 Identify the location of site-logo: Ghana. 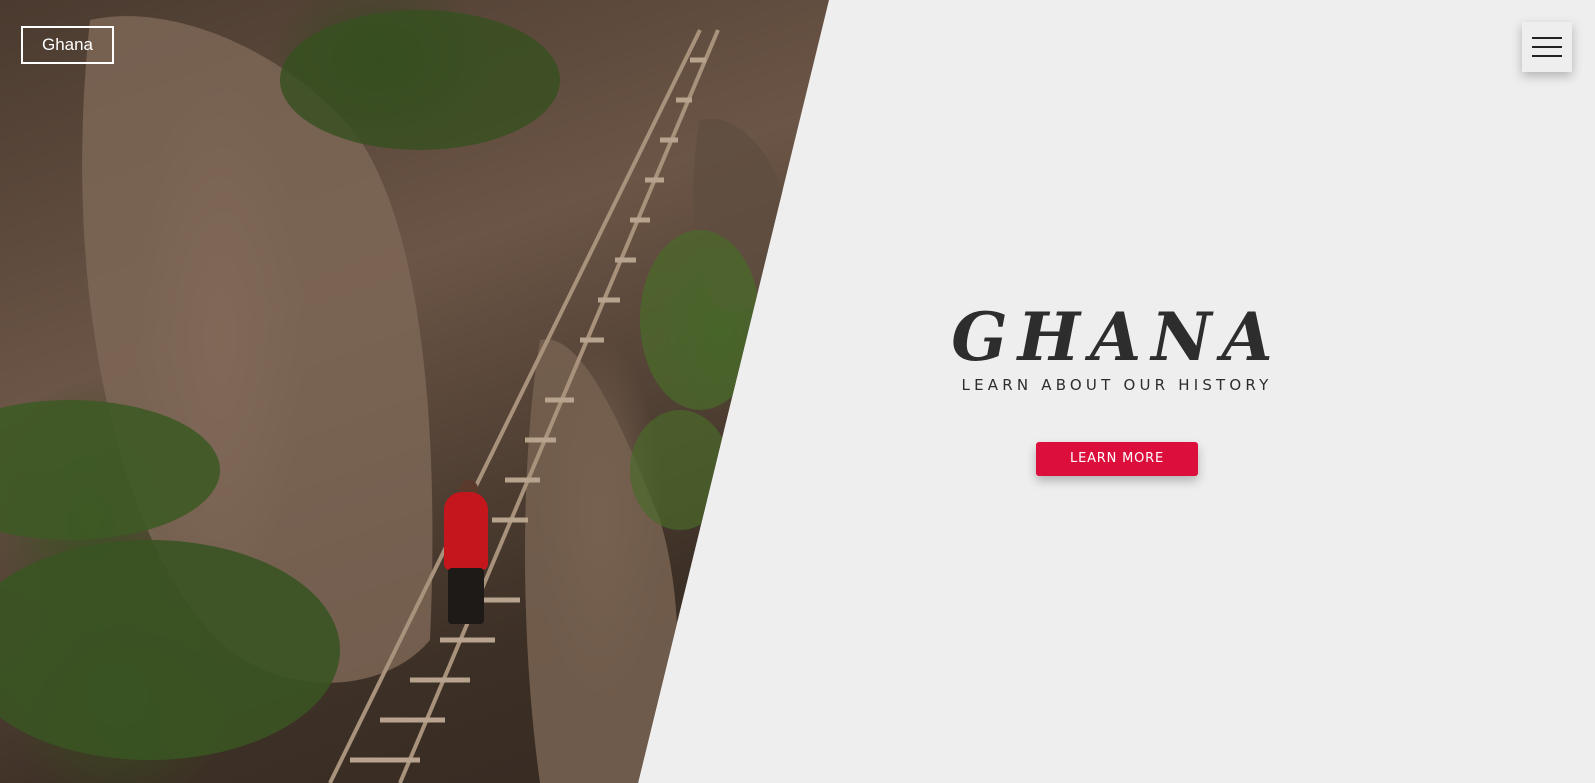
(67, 45).